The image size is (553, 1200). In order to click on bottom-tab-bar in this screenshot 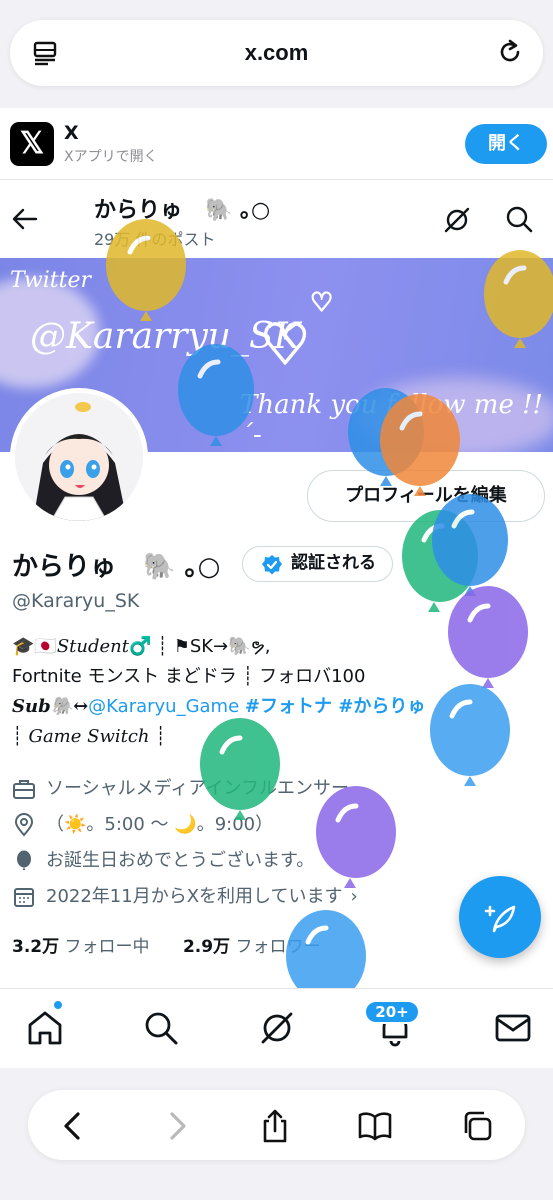, I will do `click(276, 1028)`.